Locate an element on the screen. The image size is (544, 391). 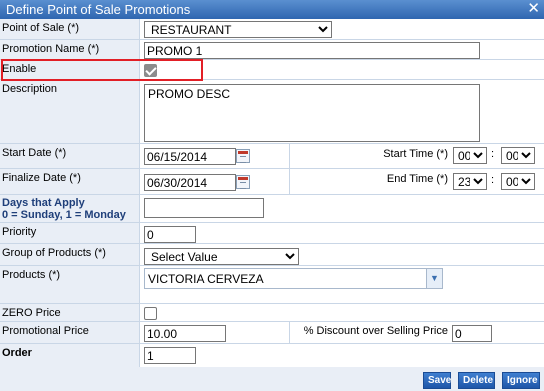
row-start: Start Date (*) Start Time (*) 00 : 00 is located at coordinates (272, 156).